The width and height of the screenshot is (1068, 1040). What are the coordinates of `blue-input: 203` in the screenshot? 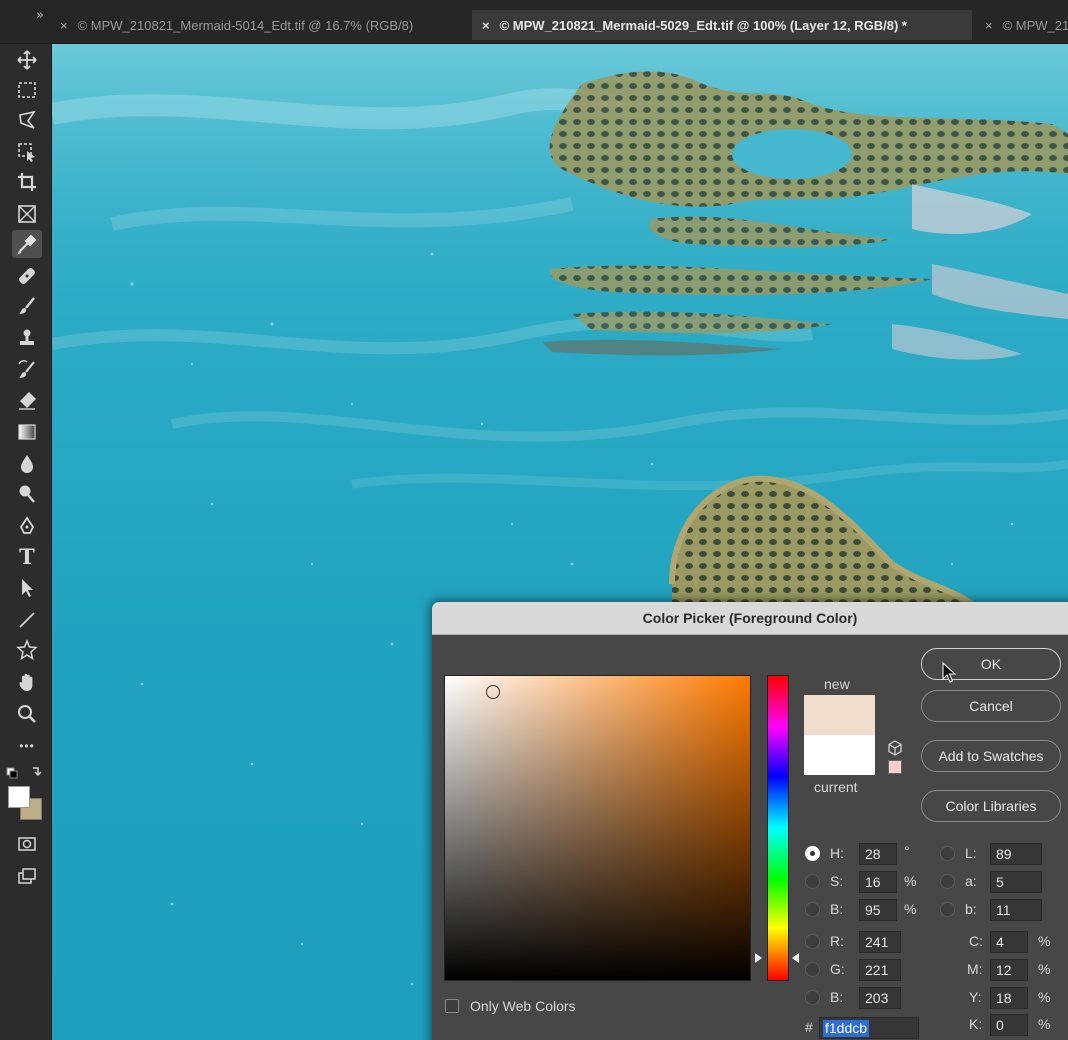 It's located at (880, 998).